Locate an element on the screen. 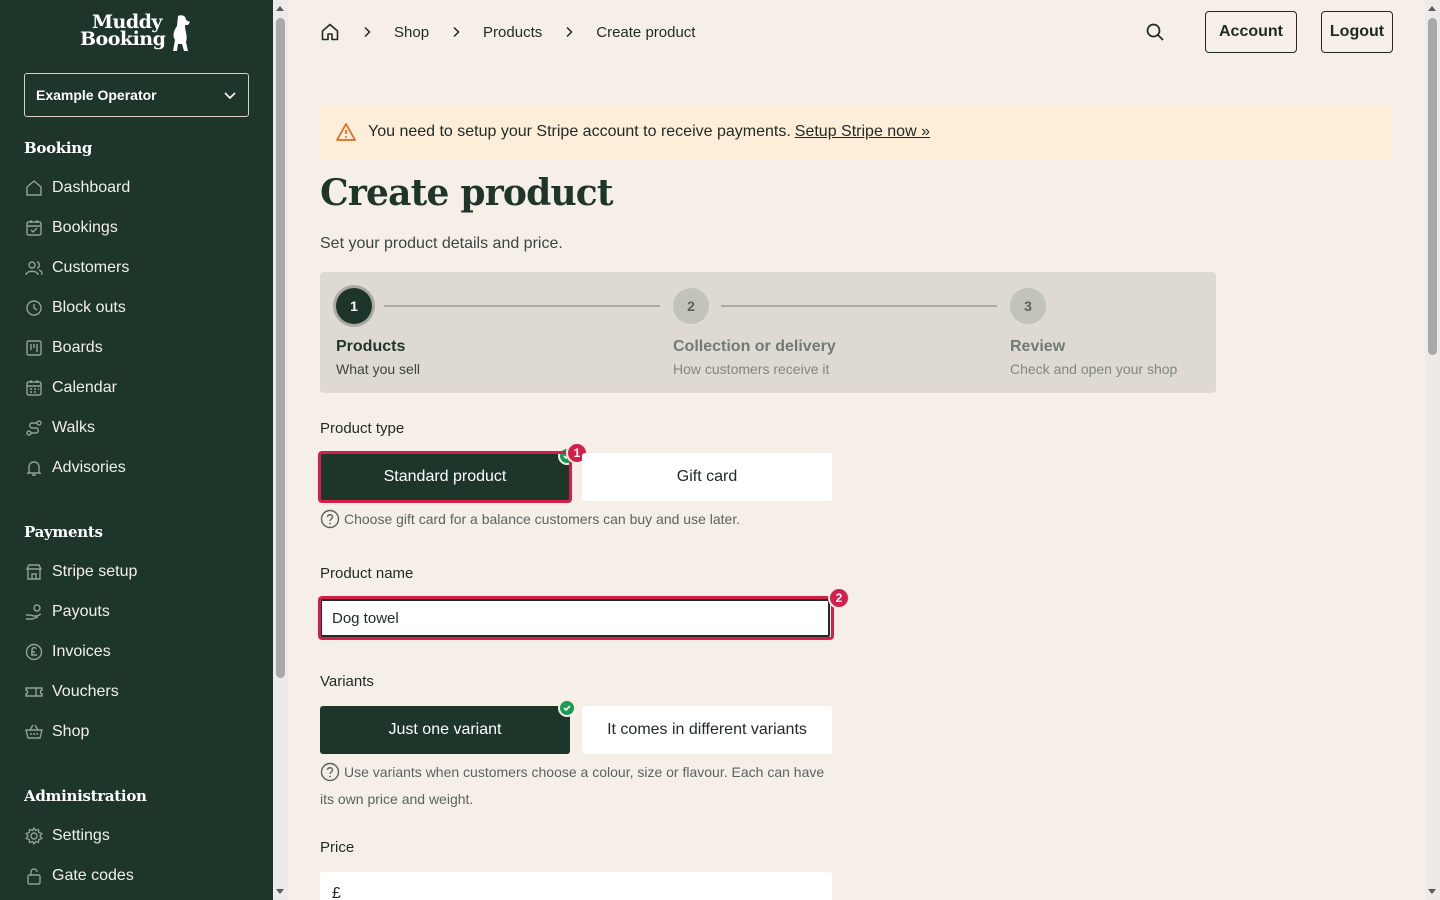 This screenshot has width=1440, height=900. ticket-icon is located at coordinates (34, 692).